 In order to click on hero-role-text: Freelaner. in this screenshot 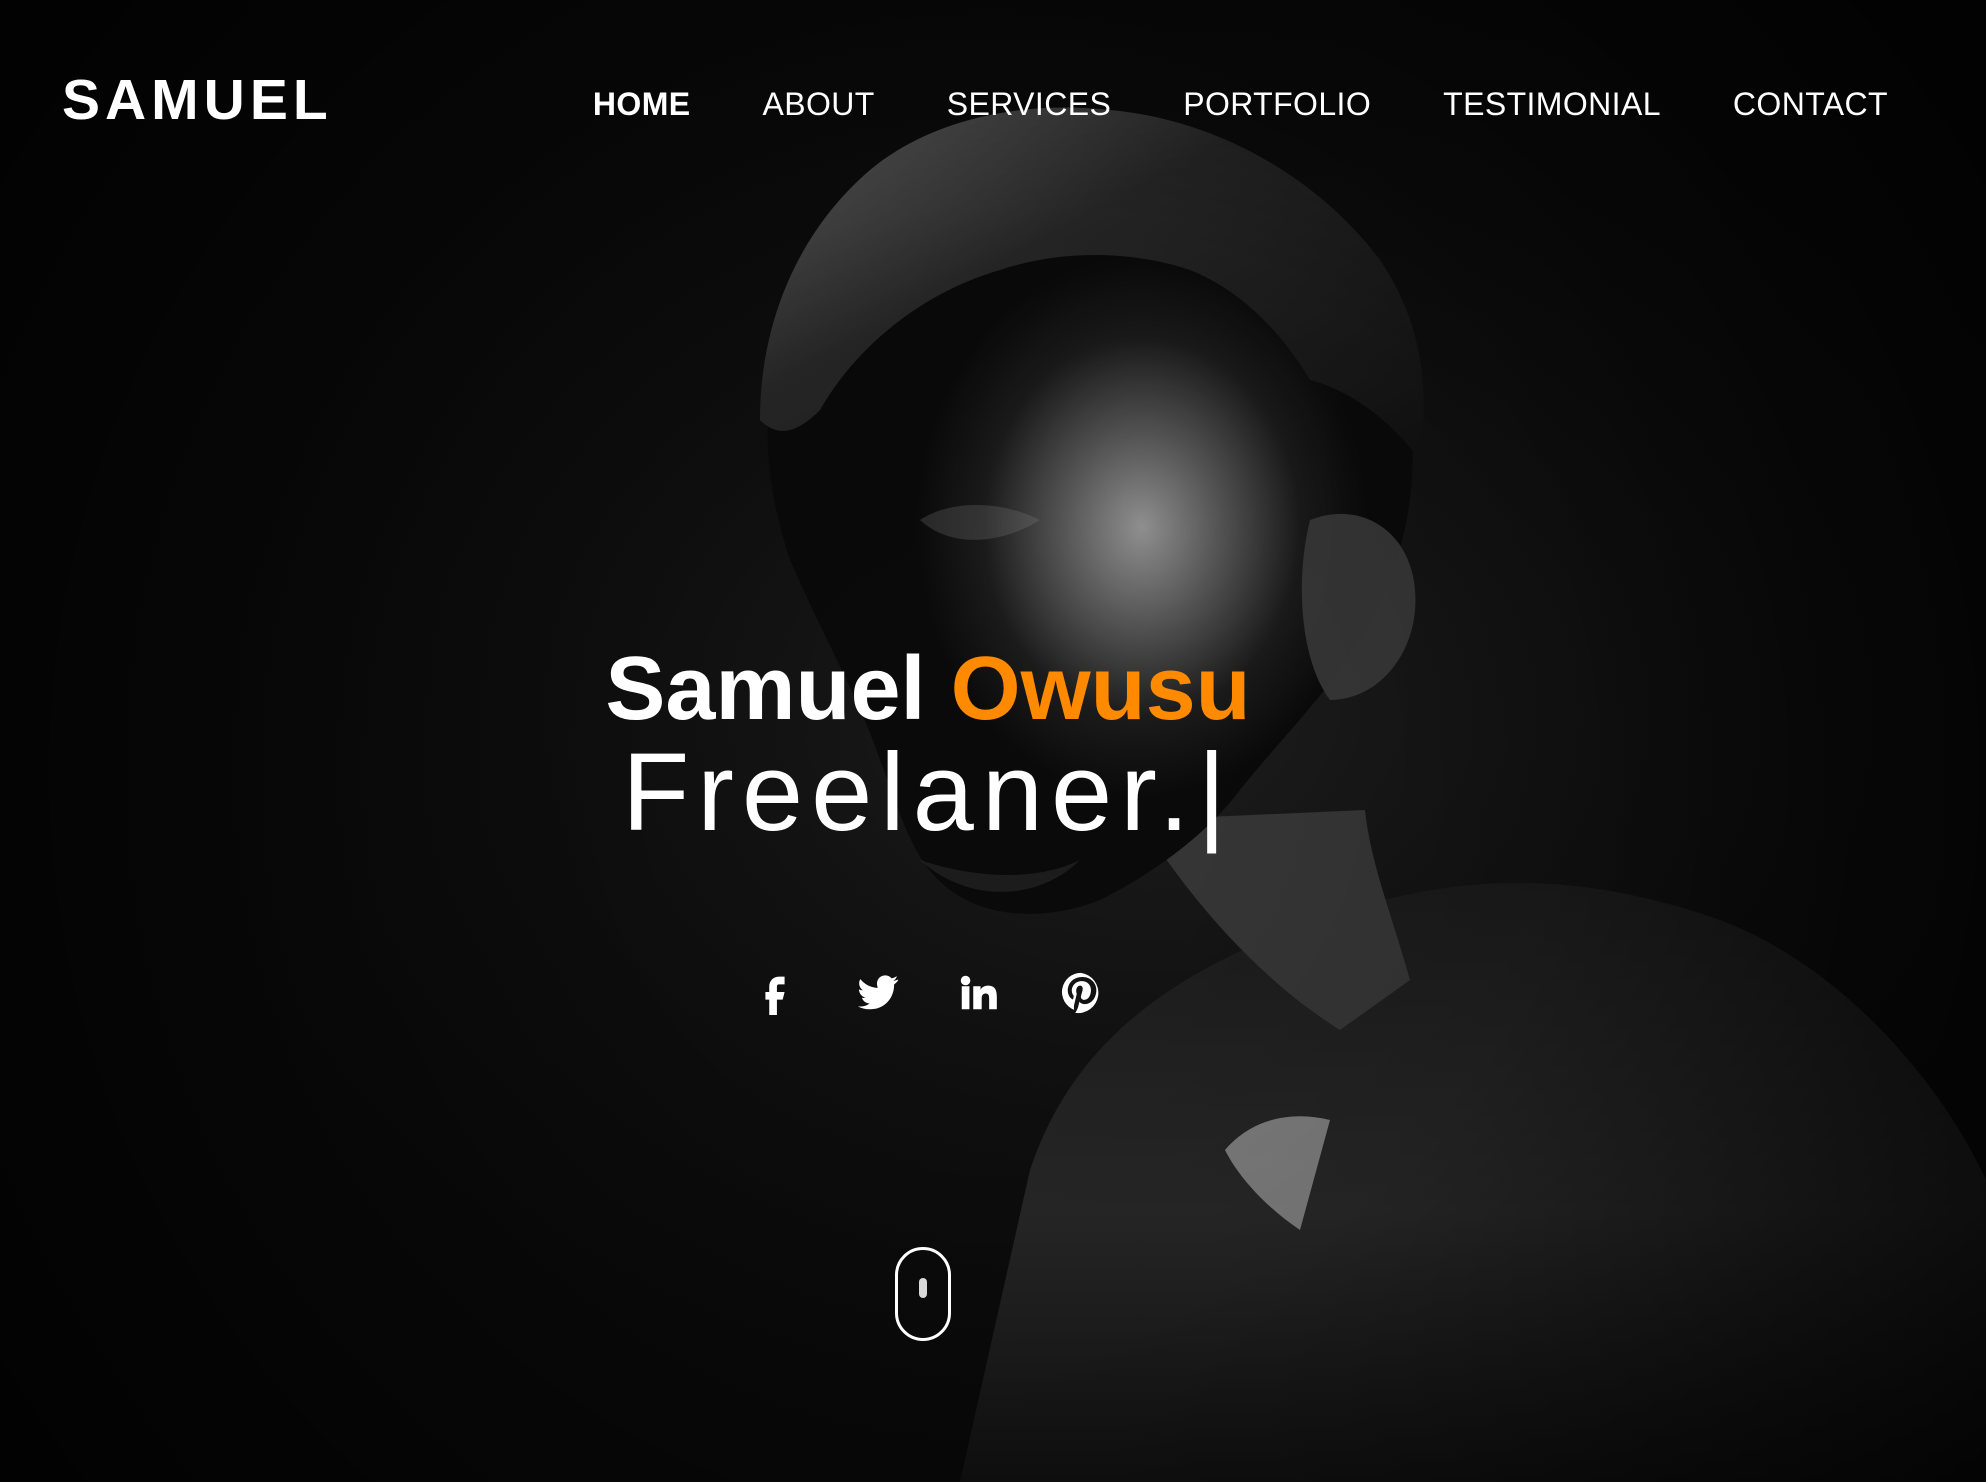, I will do `click(910, 792)`.